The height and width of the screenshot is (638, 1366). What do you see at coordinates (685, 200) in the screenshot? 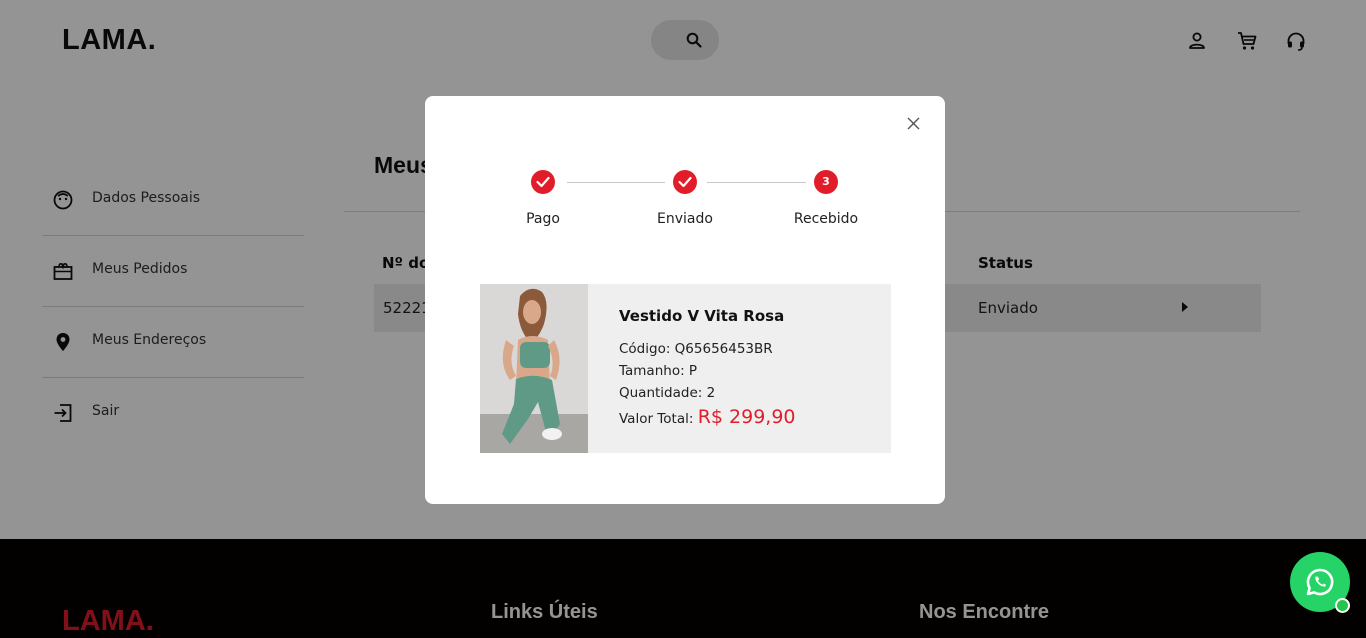
I see `step-enviado: Enviado` at bounding box center [685, 200].